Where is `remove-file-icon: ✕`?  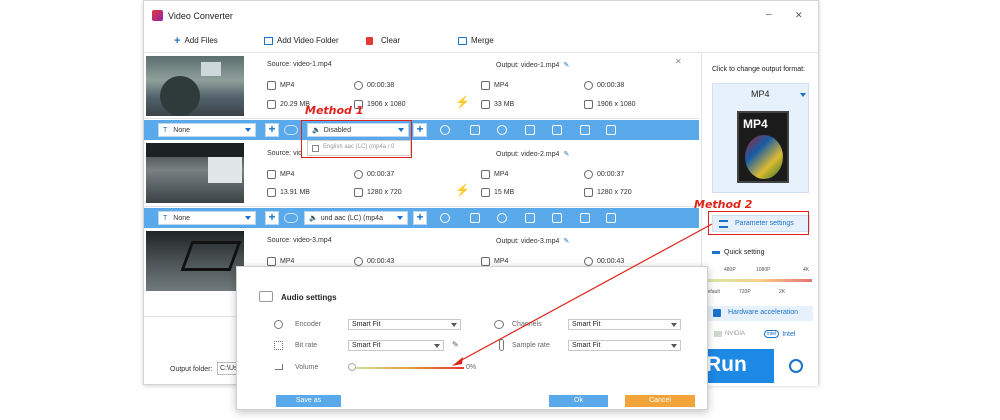 remove-file-icon: ✕ is located at coordinates (678, 61).